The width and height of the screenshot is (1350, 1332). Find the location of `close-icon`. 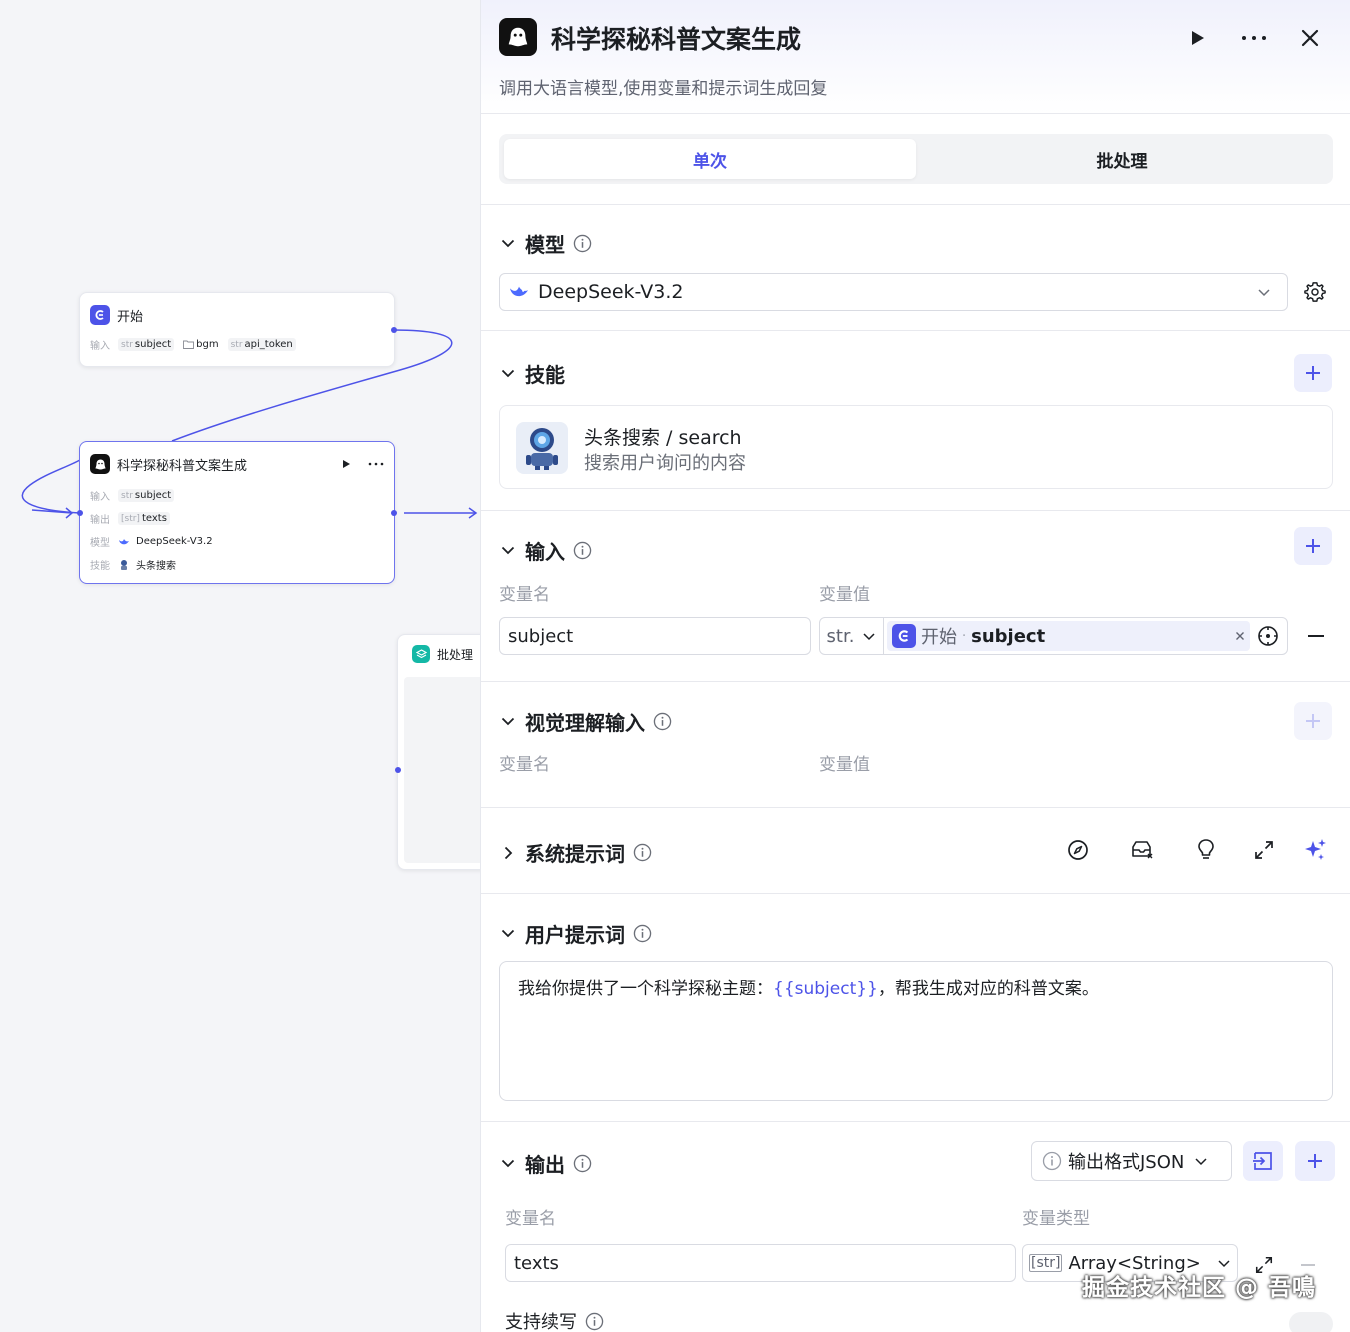

close-icon is located at coordinates (1310, 38).